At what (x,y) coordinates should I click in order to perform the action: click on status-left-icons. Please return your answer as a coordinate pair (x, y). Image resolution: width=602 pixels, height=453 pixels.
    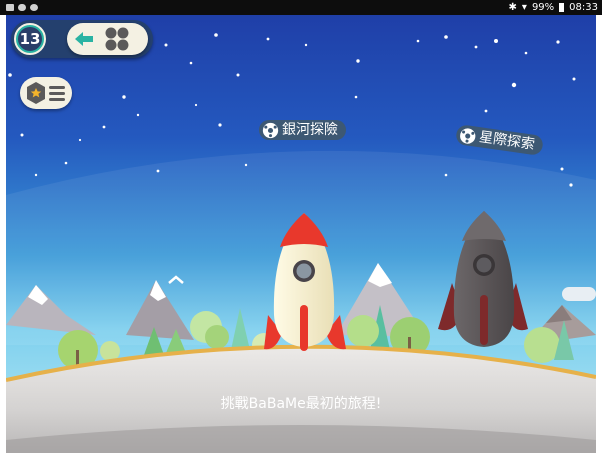
    Looking at the image, I should click on (22, 7).